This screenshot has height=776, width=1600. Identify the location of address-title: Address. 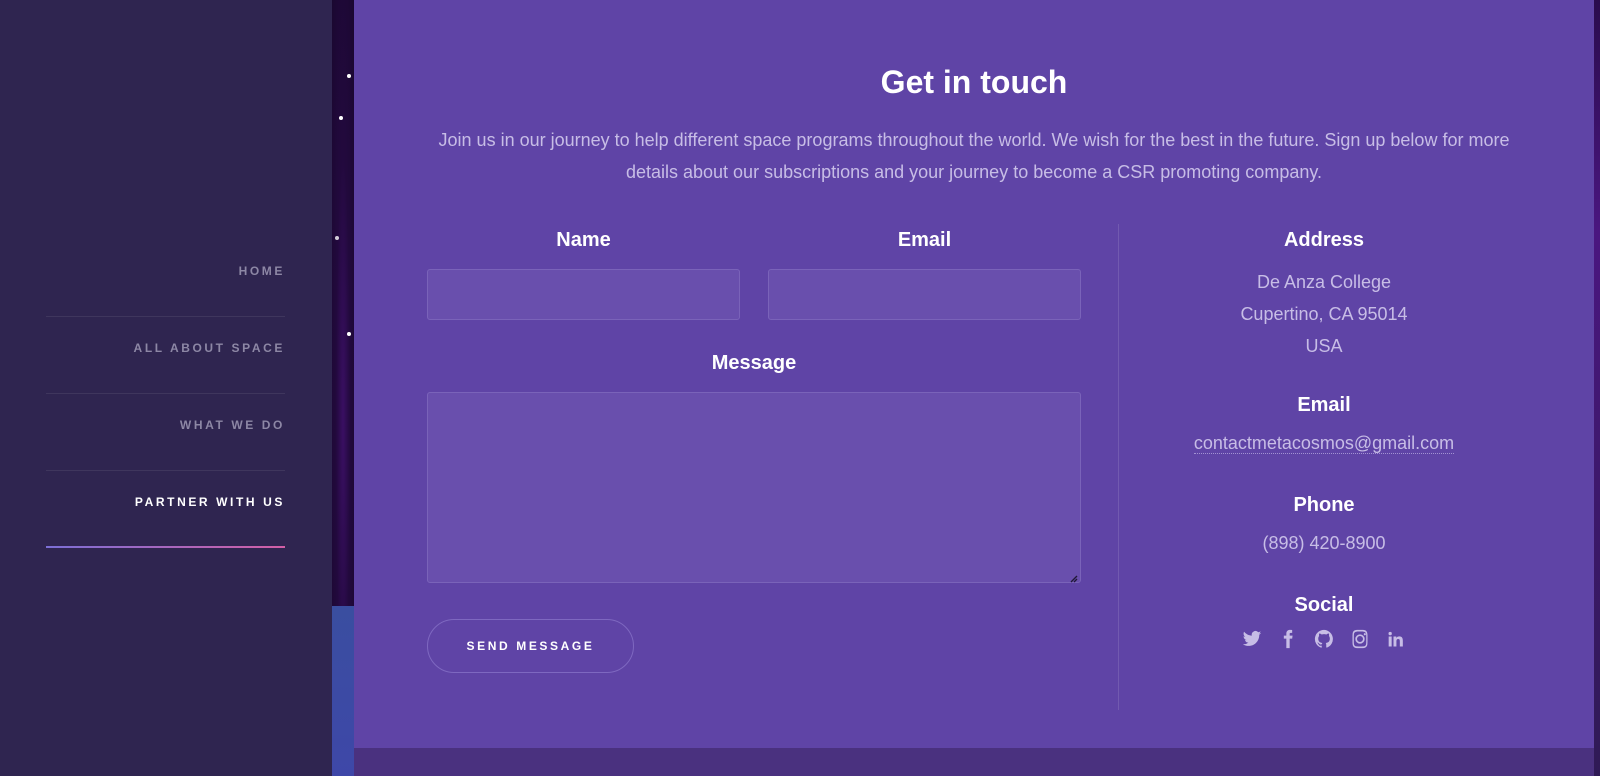
(1324, 240).